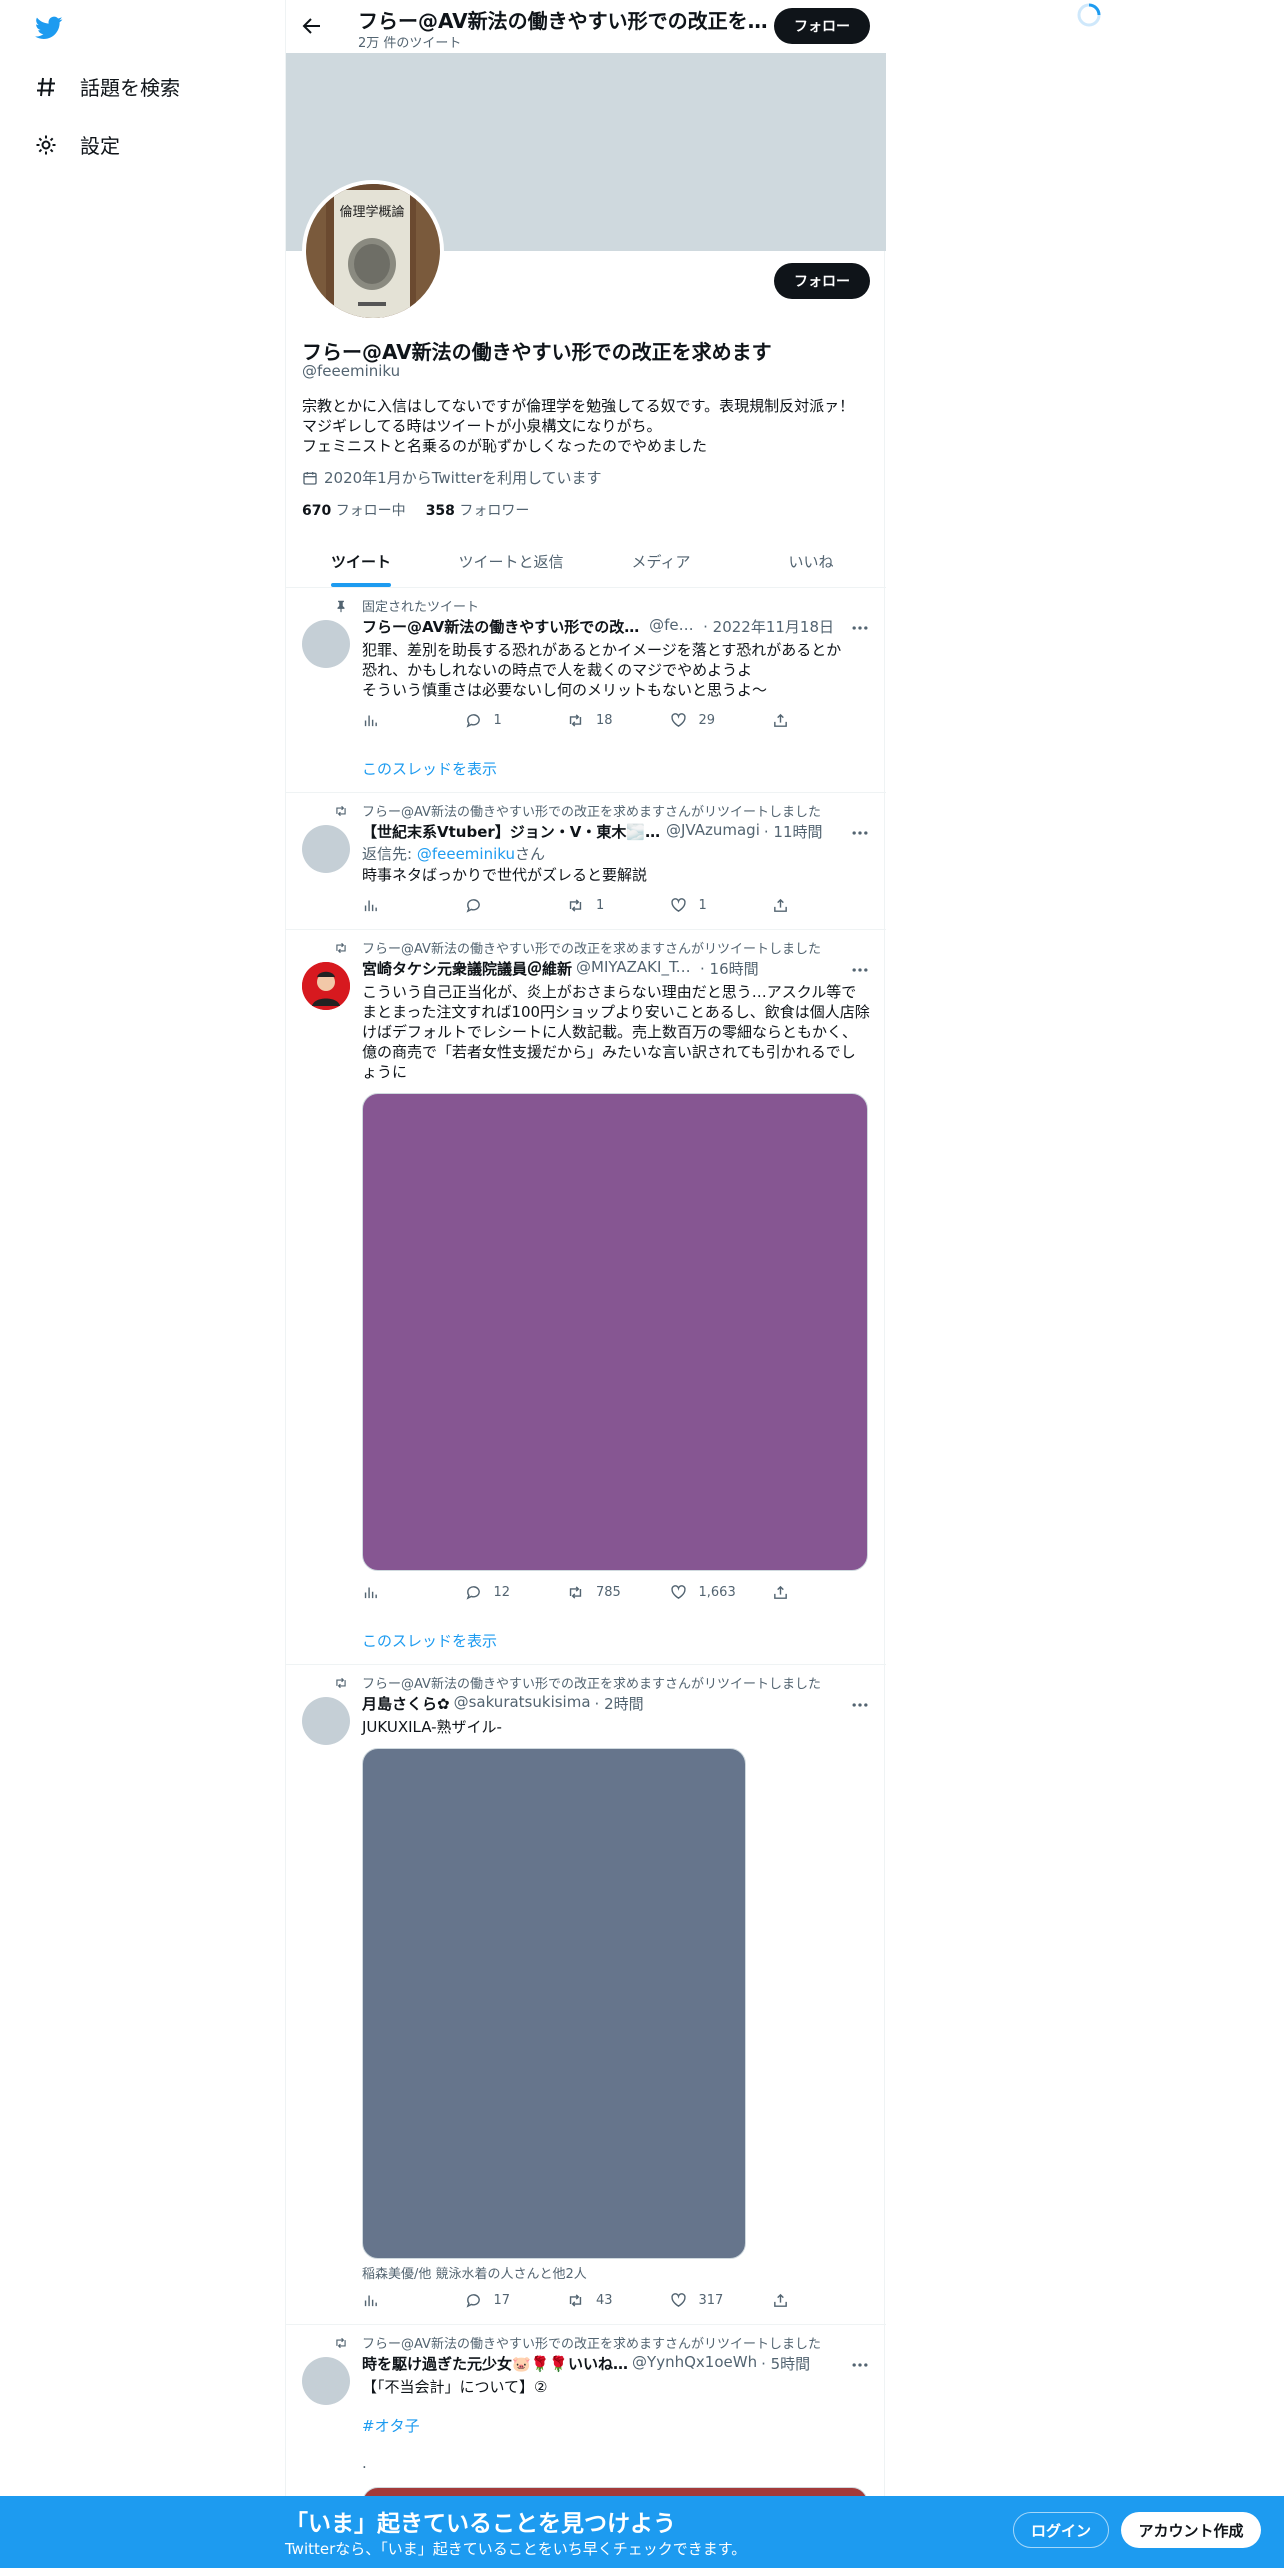 The width and height of the screenshot is (1284, 2568). I want to click on reply-button, so click(500, 905).